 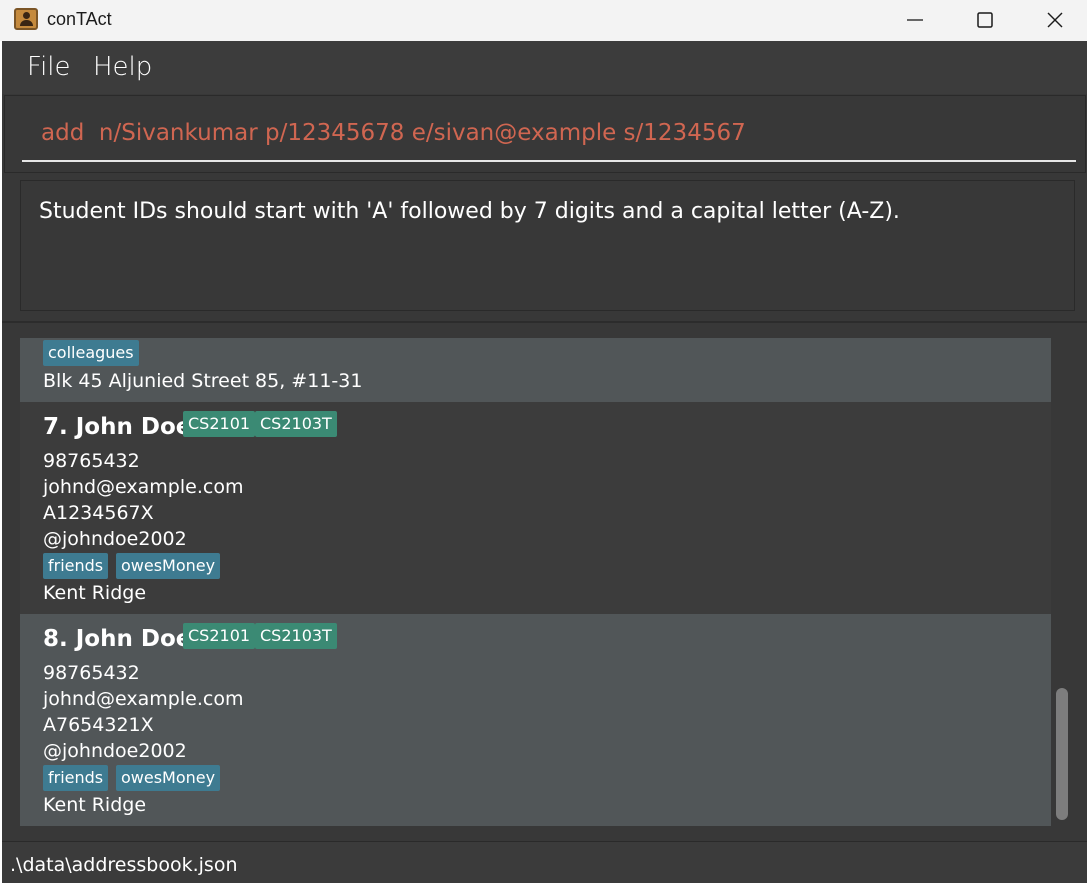 What do you see at coordinates (544, 322) in the screenshot?
I see `divider` at bounding box center [544, 322].